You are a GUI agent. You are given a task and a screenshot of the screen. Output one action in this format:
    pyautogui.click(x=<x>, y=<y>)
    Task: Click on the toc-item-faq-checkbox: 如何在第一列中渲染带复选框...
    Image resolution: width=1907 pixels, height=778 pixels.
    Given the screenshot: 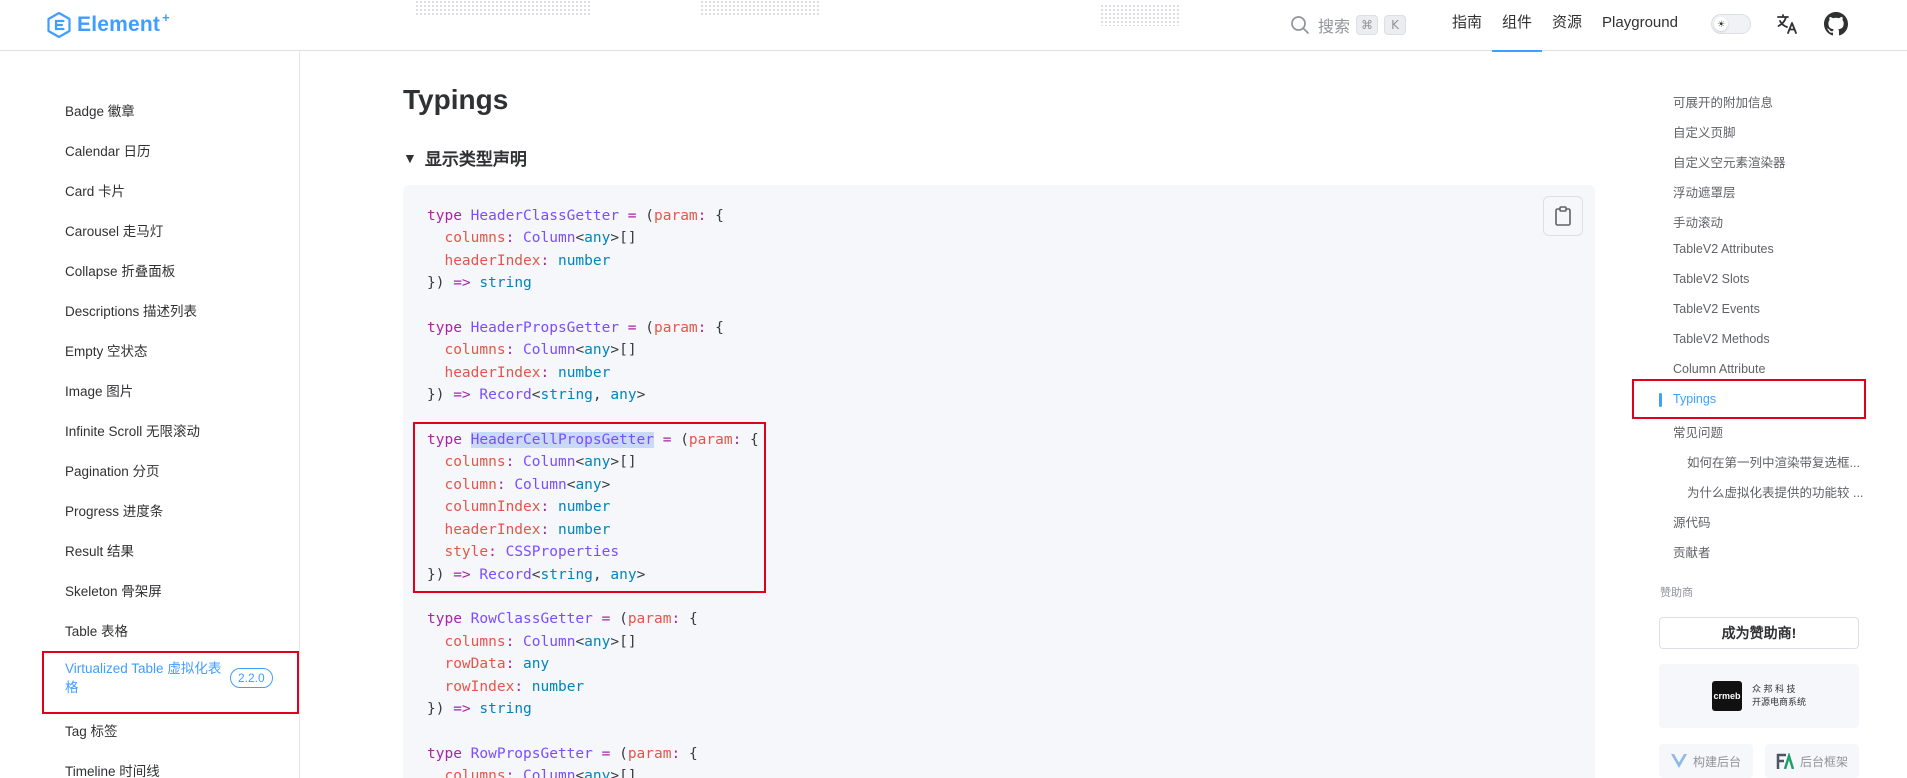 What is the action you would take?
    pyautogui.click(x=1773, y=461)
    